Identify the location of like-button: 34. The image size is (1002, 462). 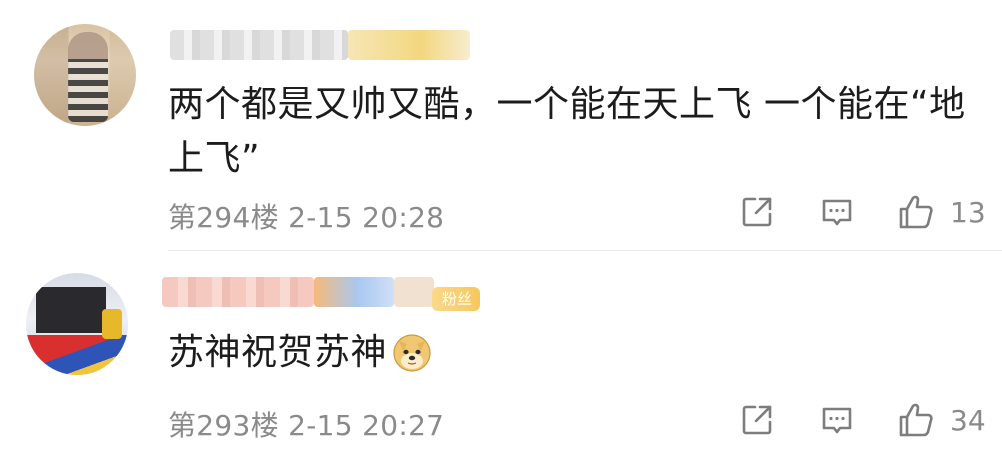
(941, 420).